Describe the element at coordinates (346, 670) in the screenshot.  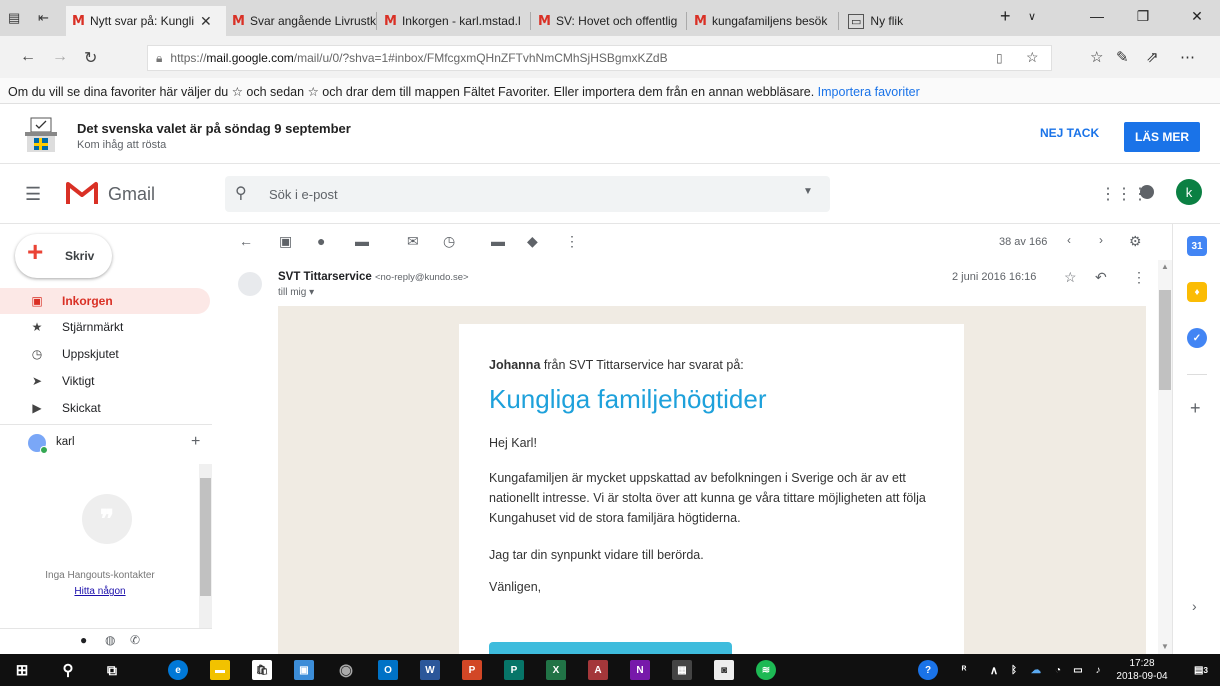
I see `eclipse-icon: ◉` at that location.